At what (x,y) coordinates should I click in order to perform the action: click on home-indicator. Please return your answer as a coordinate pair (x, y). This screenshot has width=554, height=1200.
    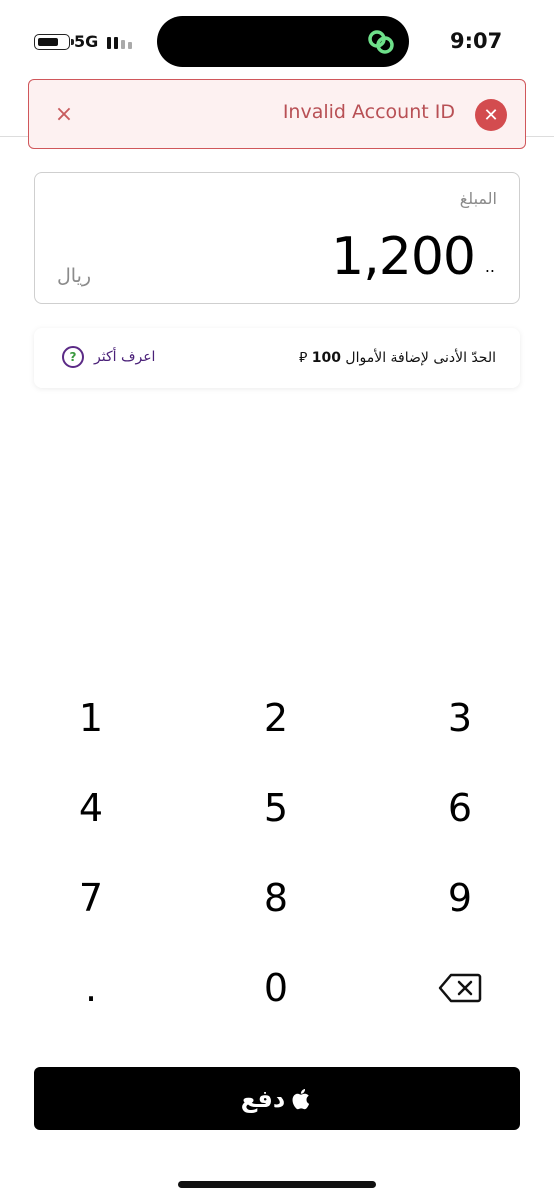
    Looking at the image, I should click on (277, 1184).